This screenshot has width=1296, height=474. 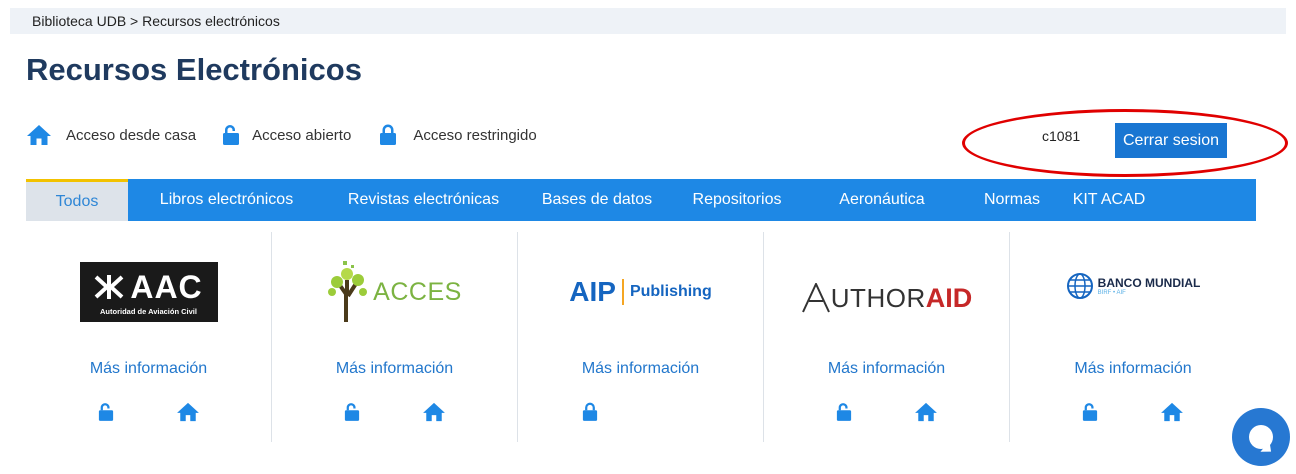 What do you see at coordinates (423, 200) in the screenshot?
I see `tab-revistas-electronicas: Revistas electrónicas` at bounding box center [423, 200].